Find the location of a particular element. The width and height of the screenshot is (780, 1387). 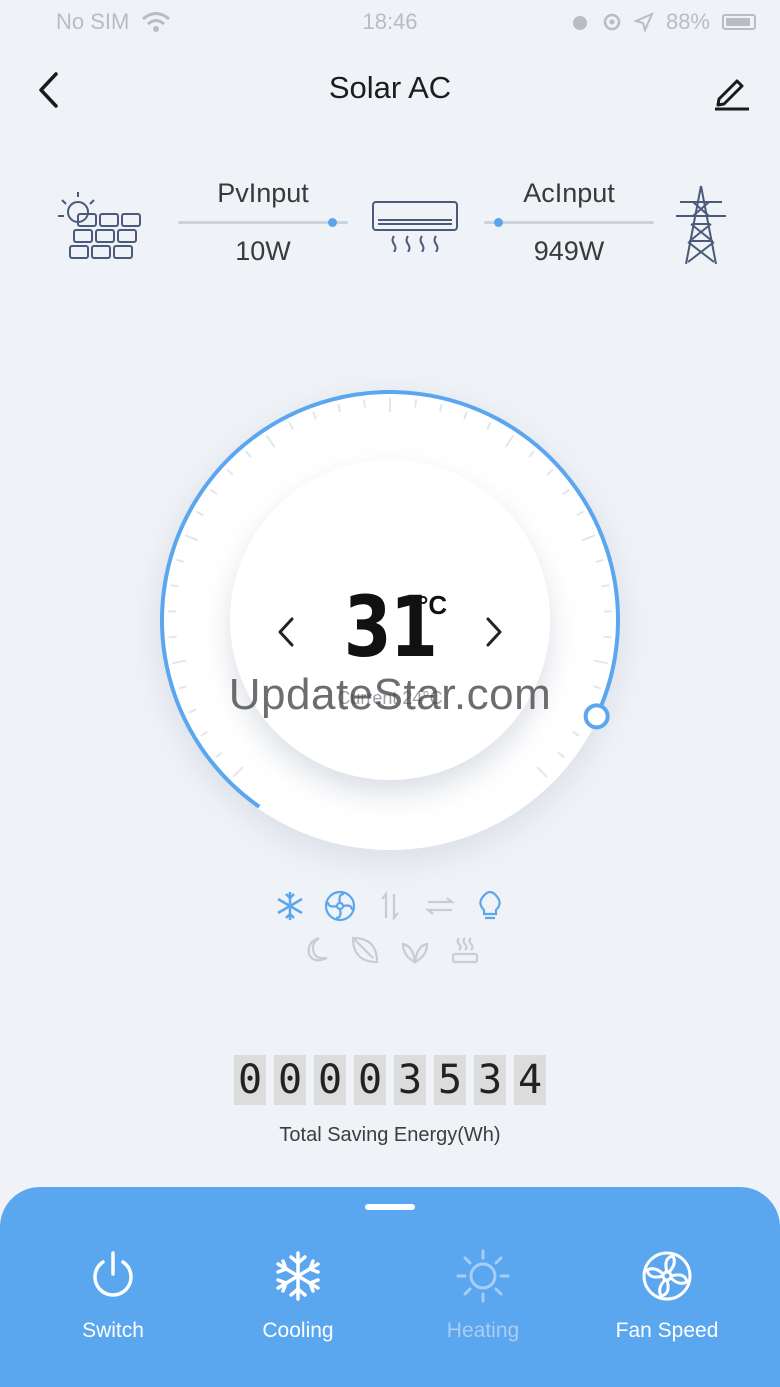

ac-flow-line is located at coordinates (569, 222).